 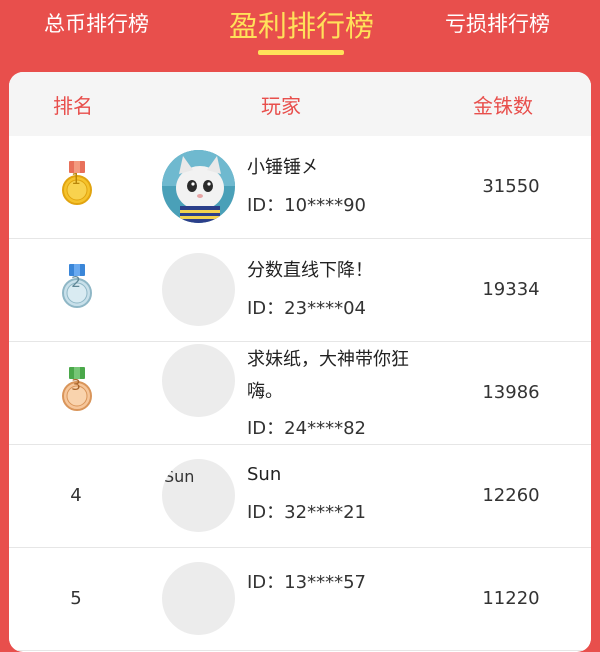 What do you see at coordinates (306, 512) in the screenshot?
I see `player-id: ID：32****21` at bounding box center [306, 512].